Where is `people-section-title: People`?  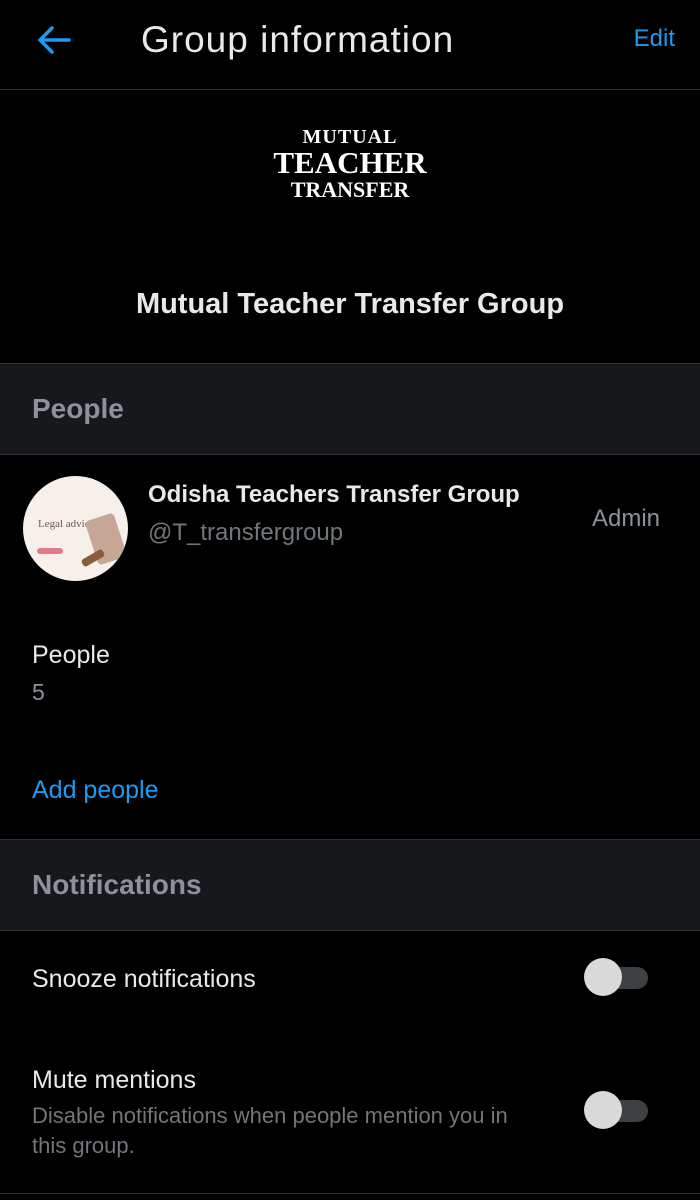 people-section-title: People is located at coordinates (78, 408).